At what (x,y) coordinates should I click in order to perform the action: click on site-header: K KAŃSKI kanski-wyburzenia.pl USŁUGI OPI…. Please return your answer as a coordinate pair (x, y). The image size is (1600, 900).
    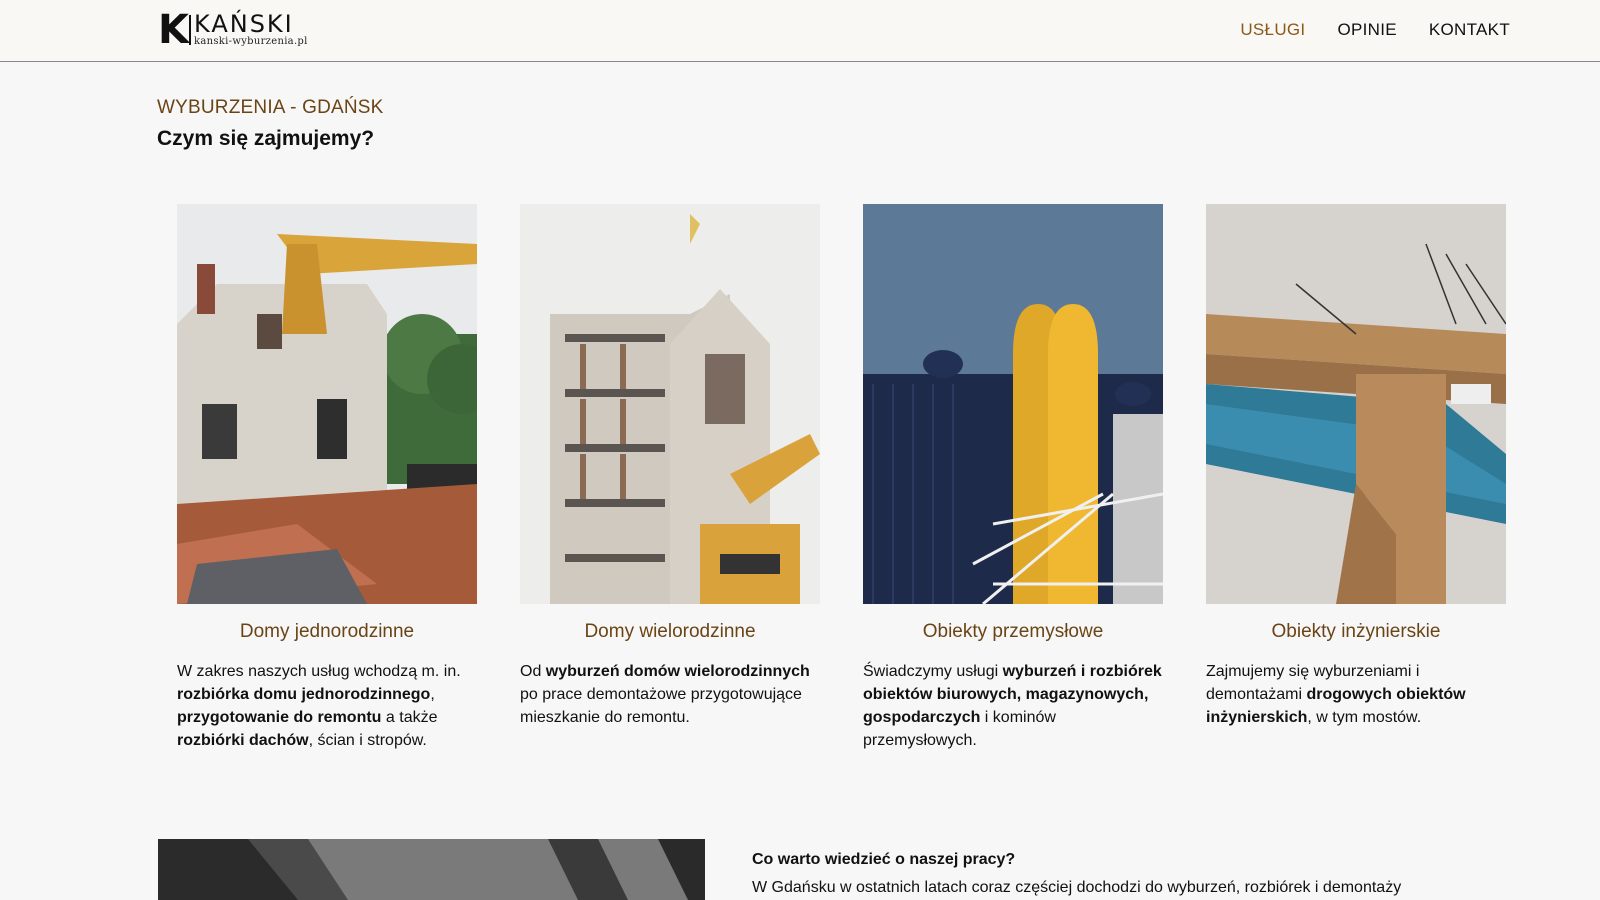
    Looking at the image, I should click on (800, 31).